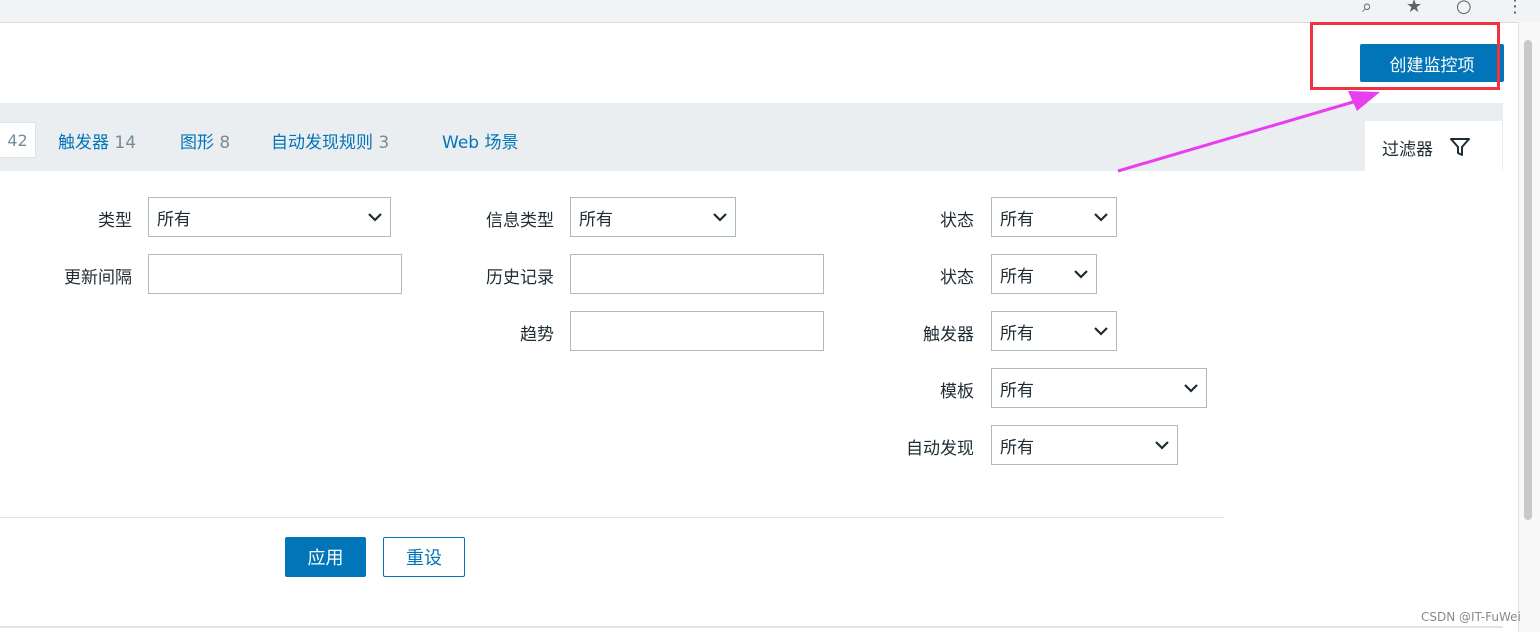  Describe the element at coordinates (940, 449) in the screenshot. I see `discovery-label: 自动发现` at that location.